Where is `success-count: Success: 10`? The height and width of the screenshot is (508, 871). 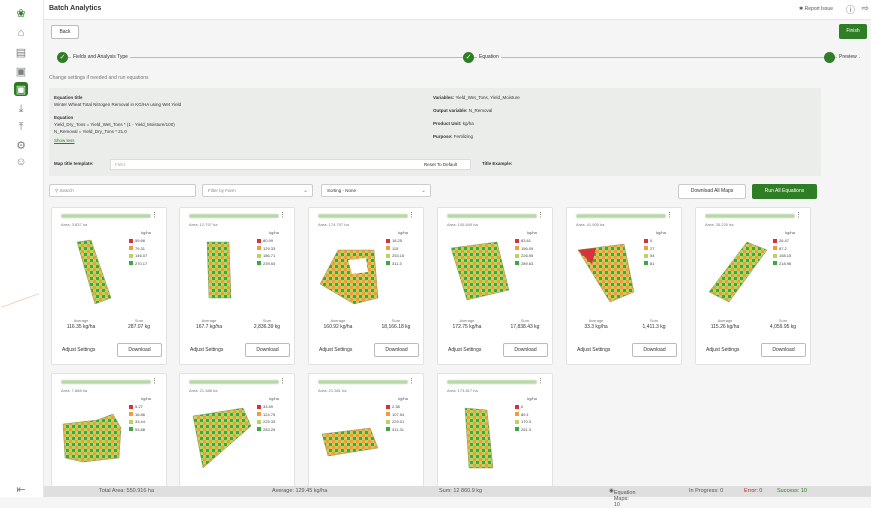
success-count: Success: 10 is located at coordinates (792, 491).